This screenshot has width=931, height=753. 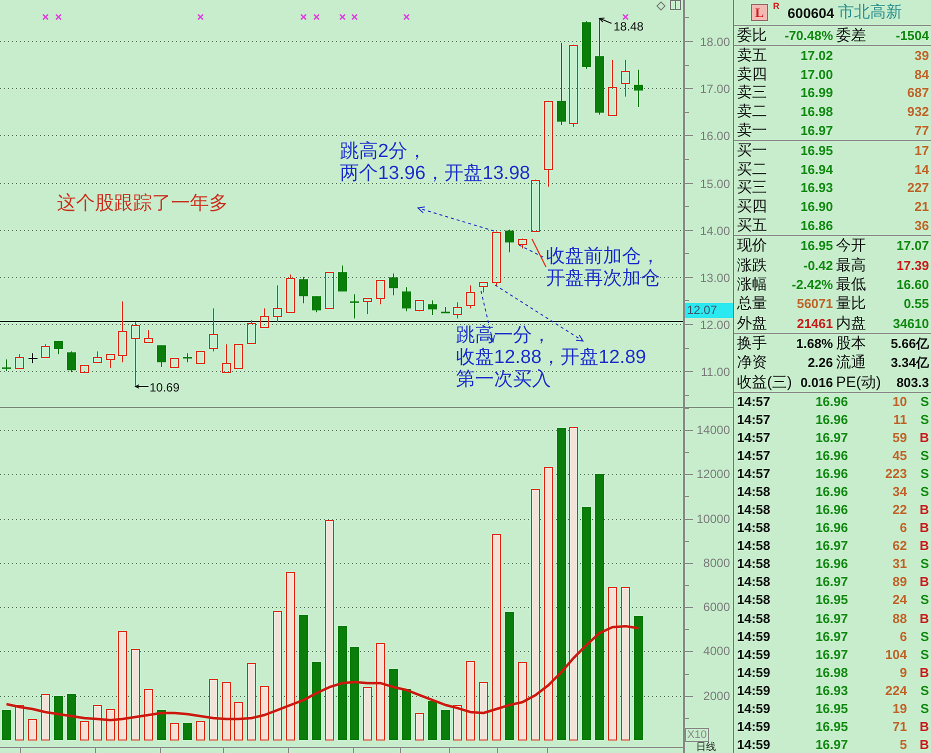 I want to click on quote-label: 卖二, so click(x=752, y=111).